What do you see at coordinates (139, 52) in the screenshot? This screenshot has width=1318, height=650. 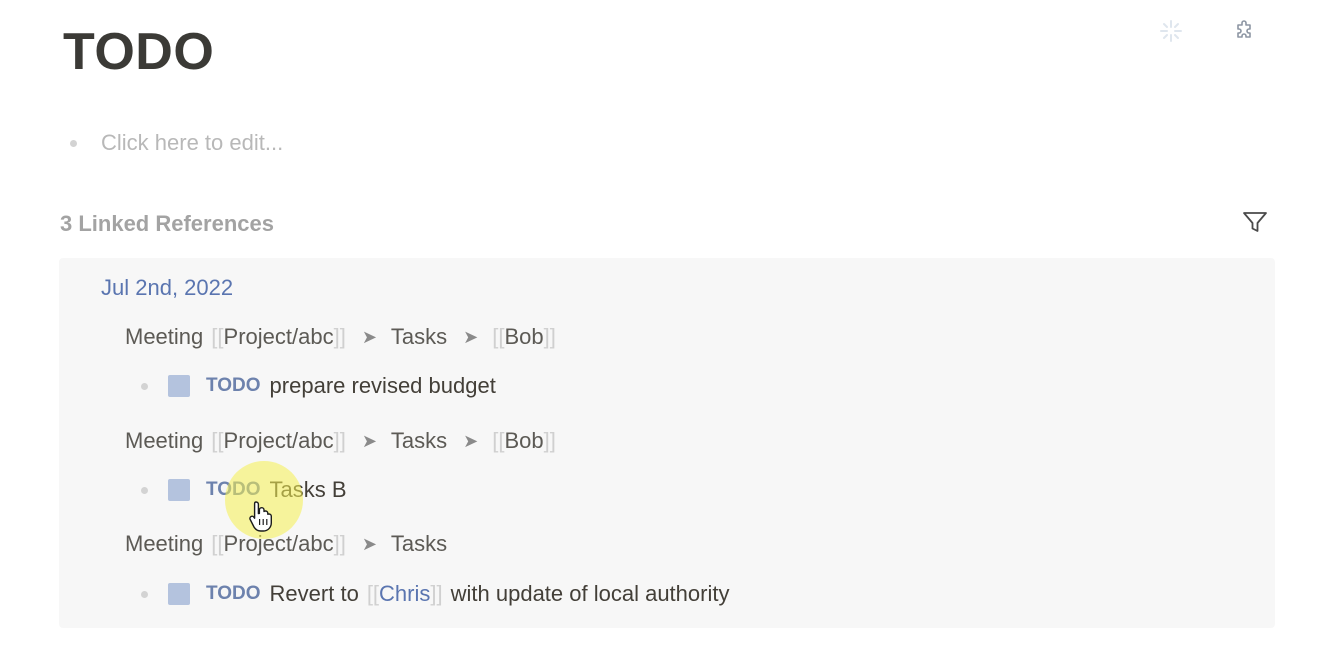 I see `page-title: TODO` at bounding box center [139, 52].